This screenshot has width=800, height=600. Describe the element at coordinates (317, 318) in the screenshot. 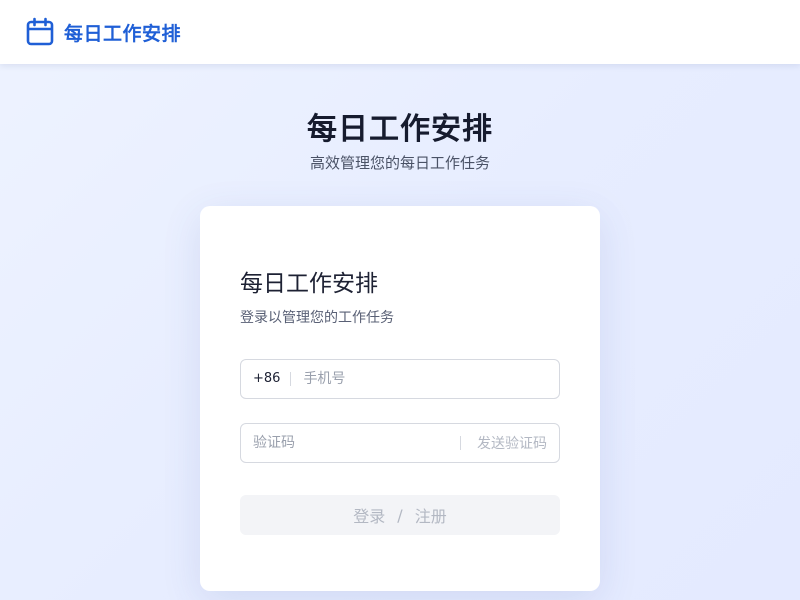

I see `card-subtitle: 登录以管理您的工作任务` at that location.